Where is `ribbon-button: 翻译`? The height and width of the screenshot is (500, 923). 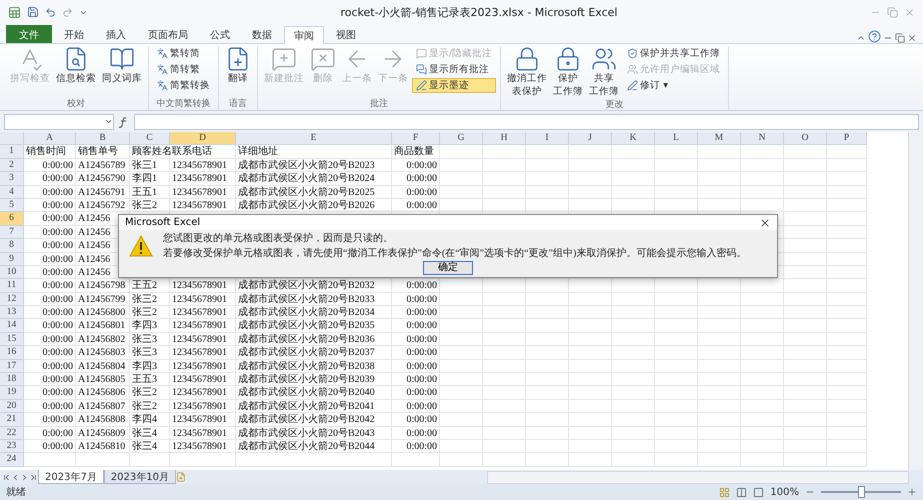 ribbon-button: 翻译 is located at coordinates (238, 71).